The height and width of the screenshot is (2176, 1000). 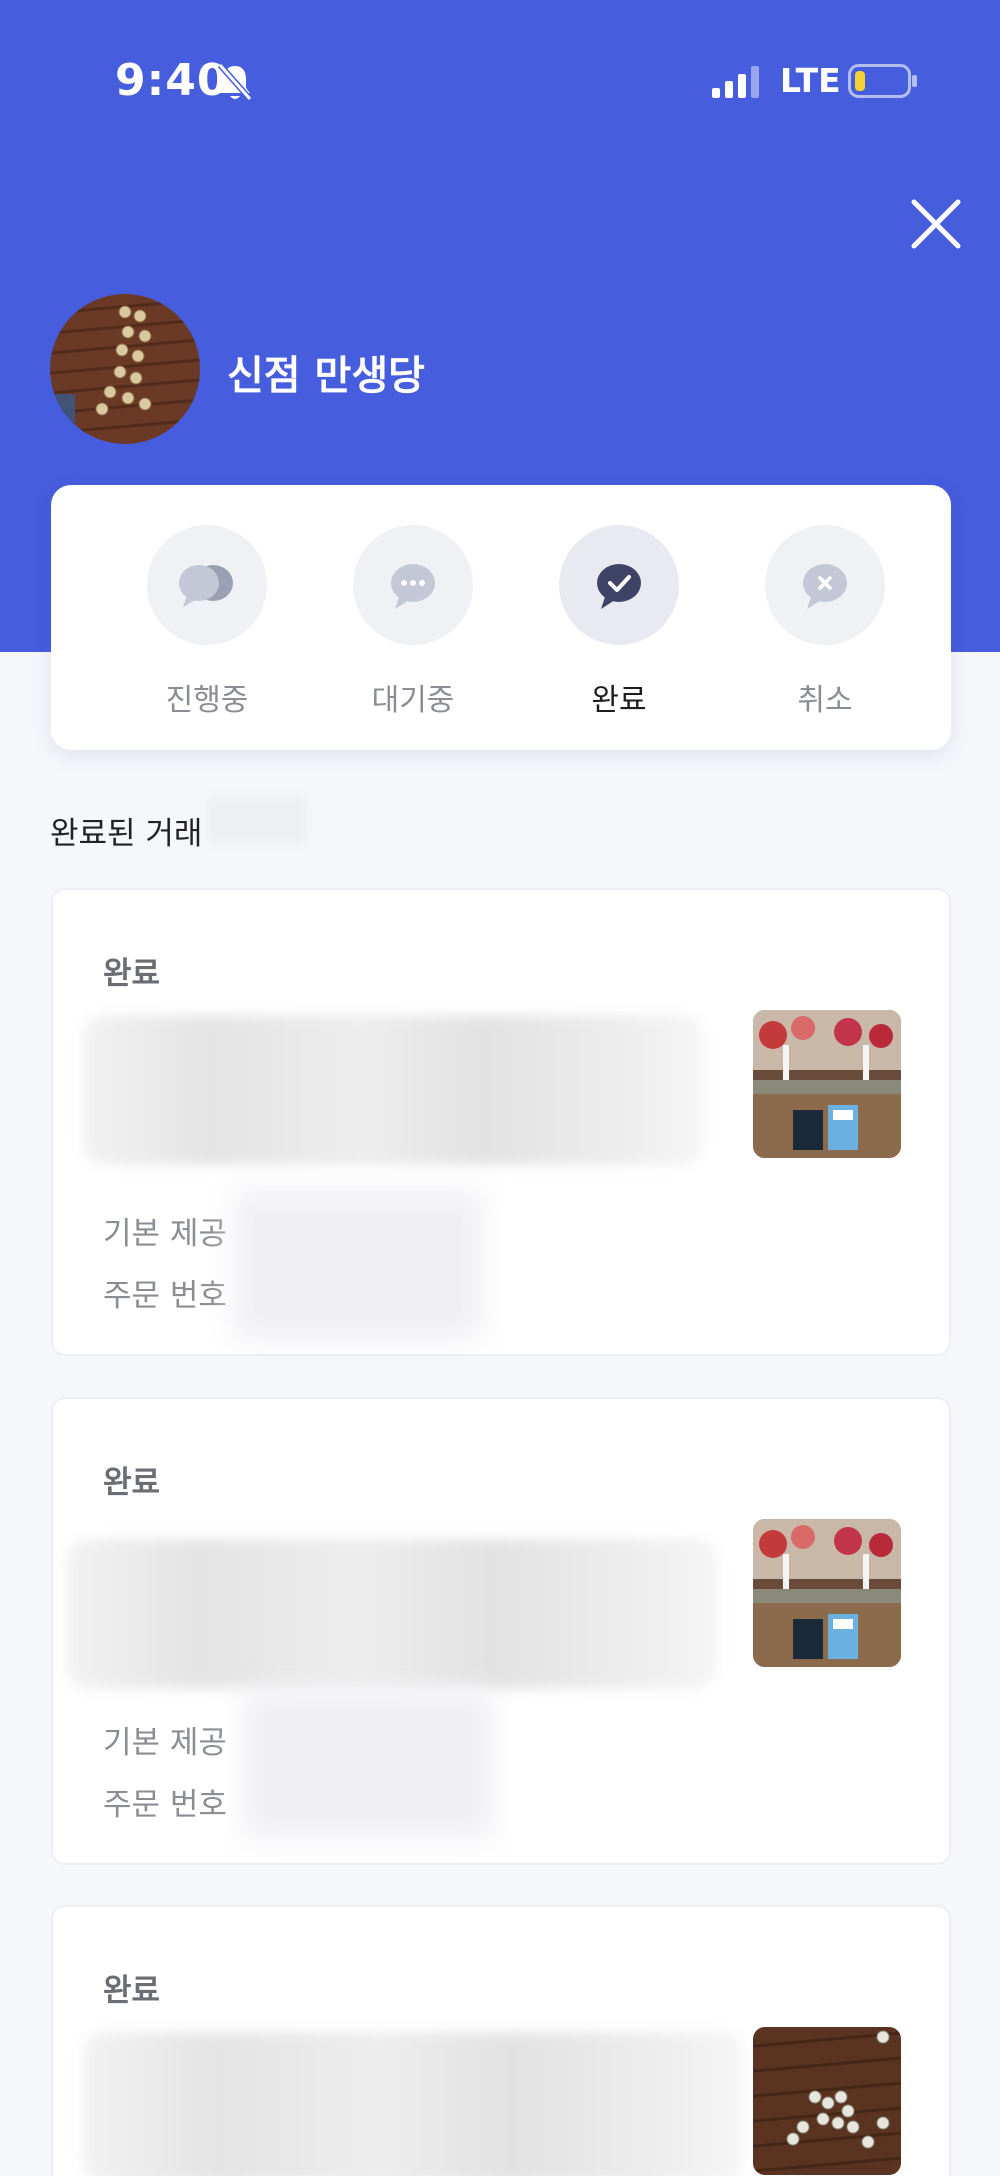 I want to click on check-bubble-icon, so click(x=619, y=586).